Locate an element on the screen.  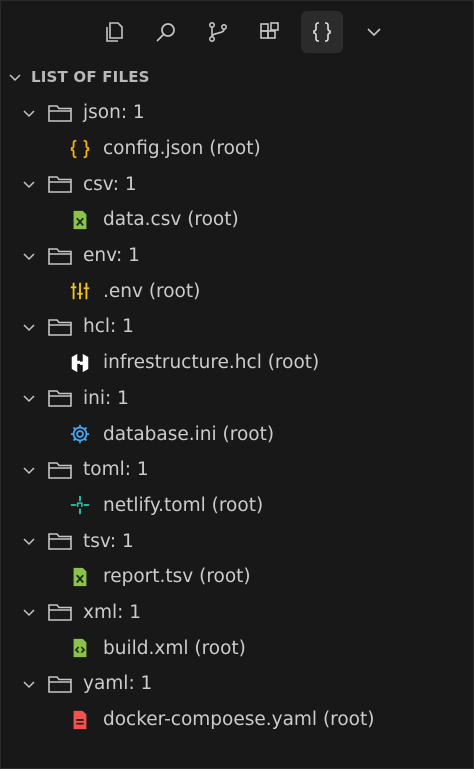
gear-icon is located at coordinates (80, 434).